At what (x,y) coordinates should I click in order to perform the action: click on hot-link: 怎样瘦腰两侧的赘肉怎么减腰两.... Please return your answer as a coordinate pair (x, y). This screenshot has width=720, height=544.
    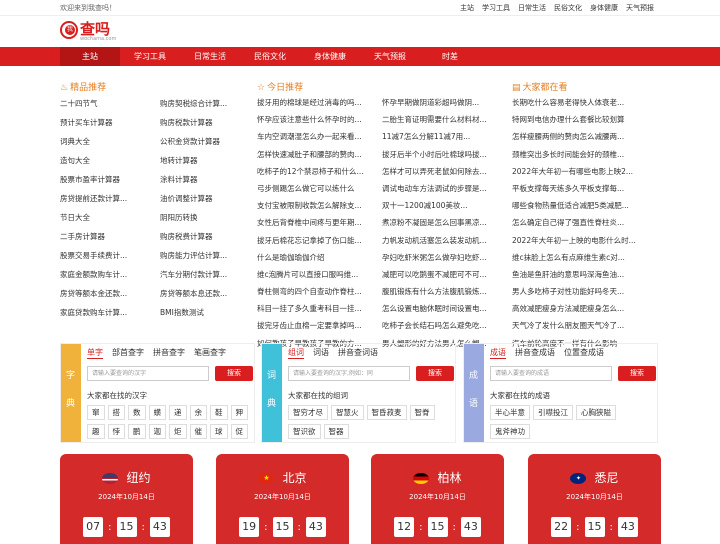
    Looking at the image, I should click on (587, 136).